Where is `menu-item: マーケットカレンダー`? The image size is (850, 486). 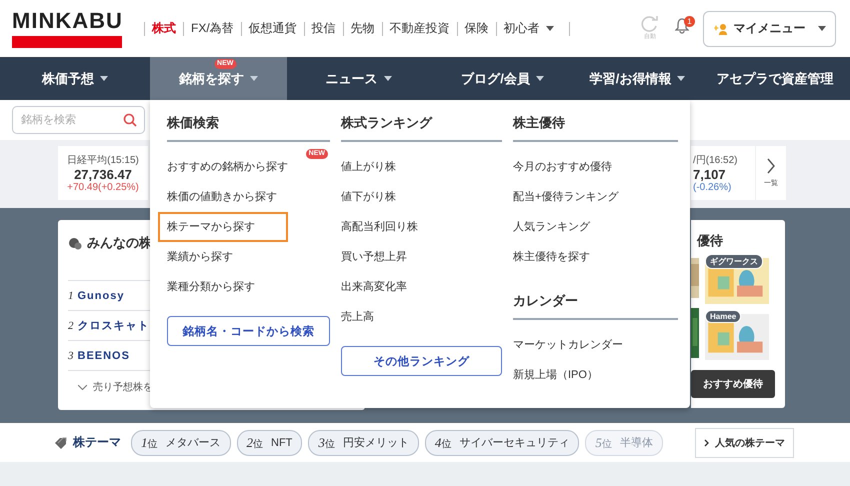
menu-item: マーケットカレンダー is located at coordinates (569, 345).